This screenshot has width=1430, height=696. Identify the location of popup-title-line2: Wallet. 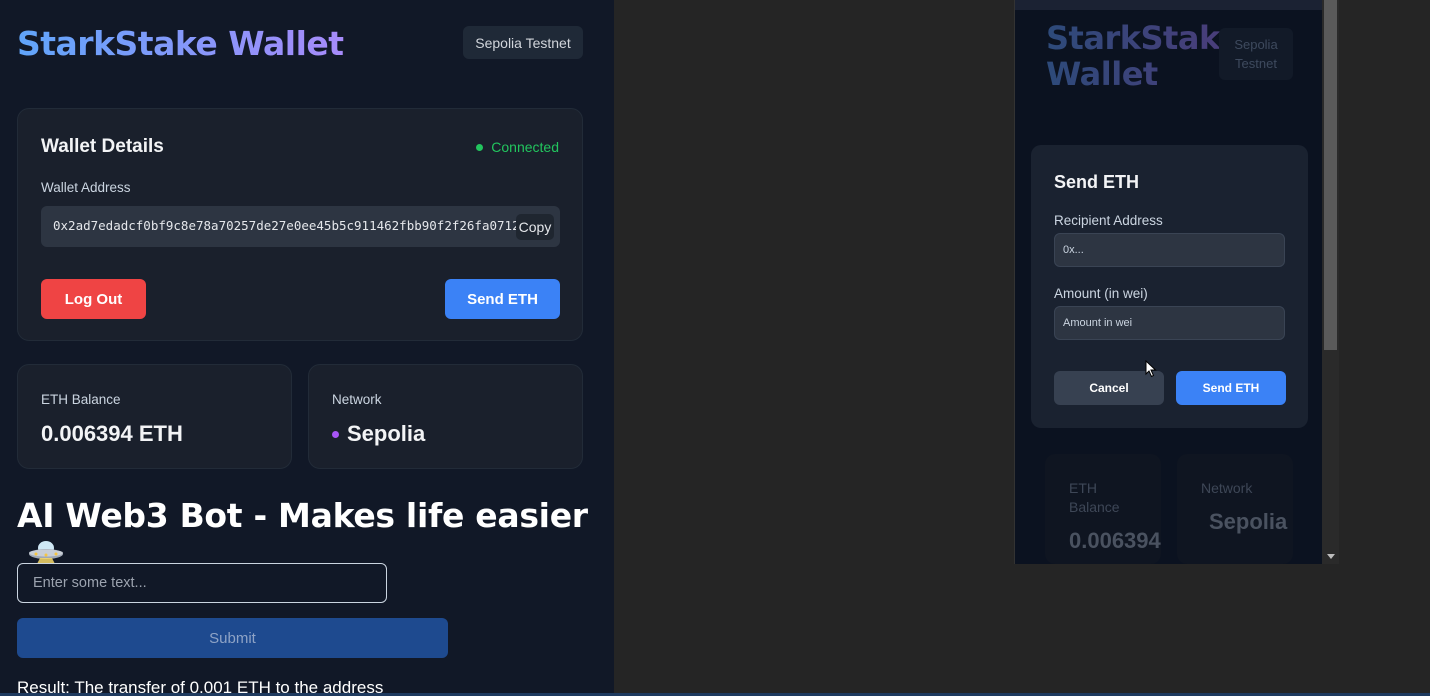
(1102, 74).